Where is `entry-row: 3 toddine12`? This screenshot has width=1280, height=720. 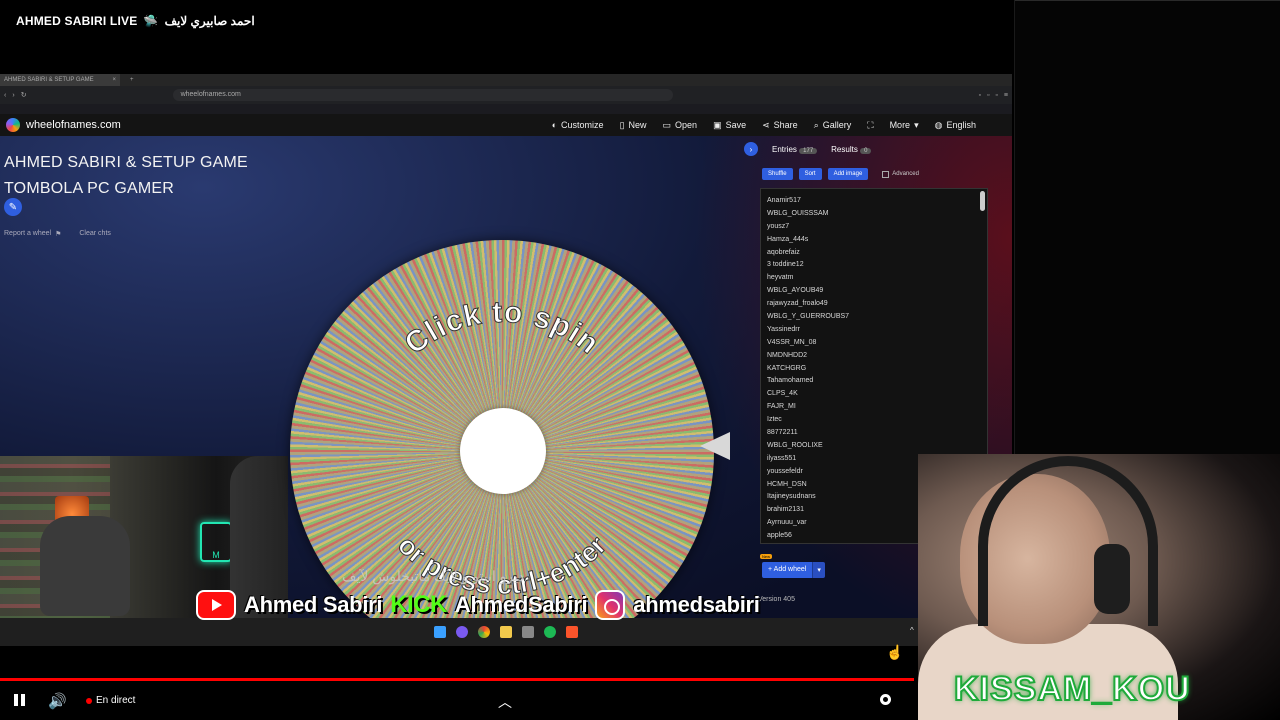 entry-row: 3 toddine12 is located at coordinates (785, 265).